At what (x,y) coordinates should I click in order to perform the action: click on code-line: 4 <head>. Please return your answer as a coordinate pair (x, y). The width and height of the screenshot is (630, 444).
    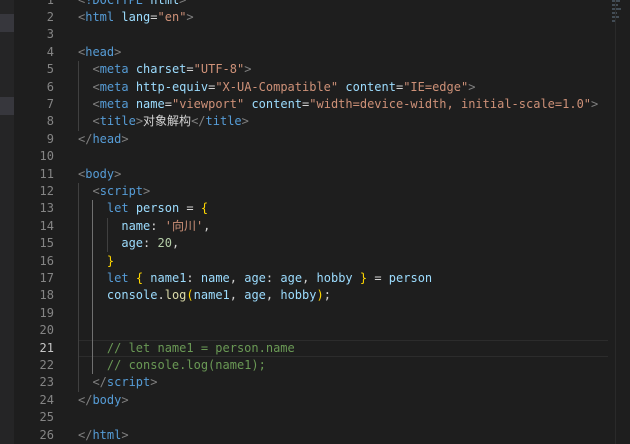
    Looking at the image, I should click on (322, 52).